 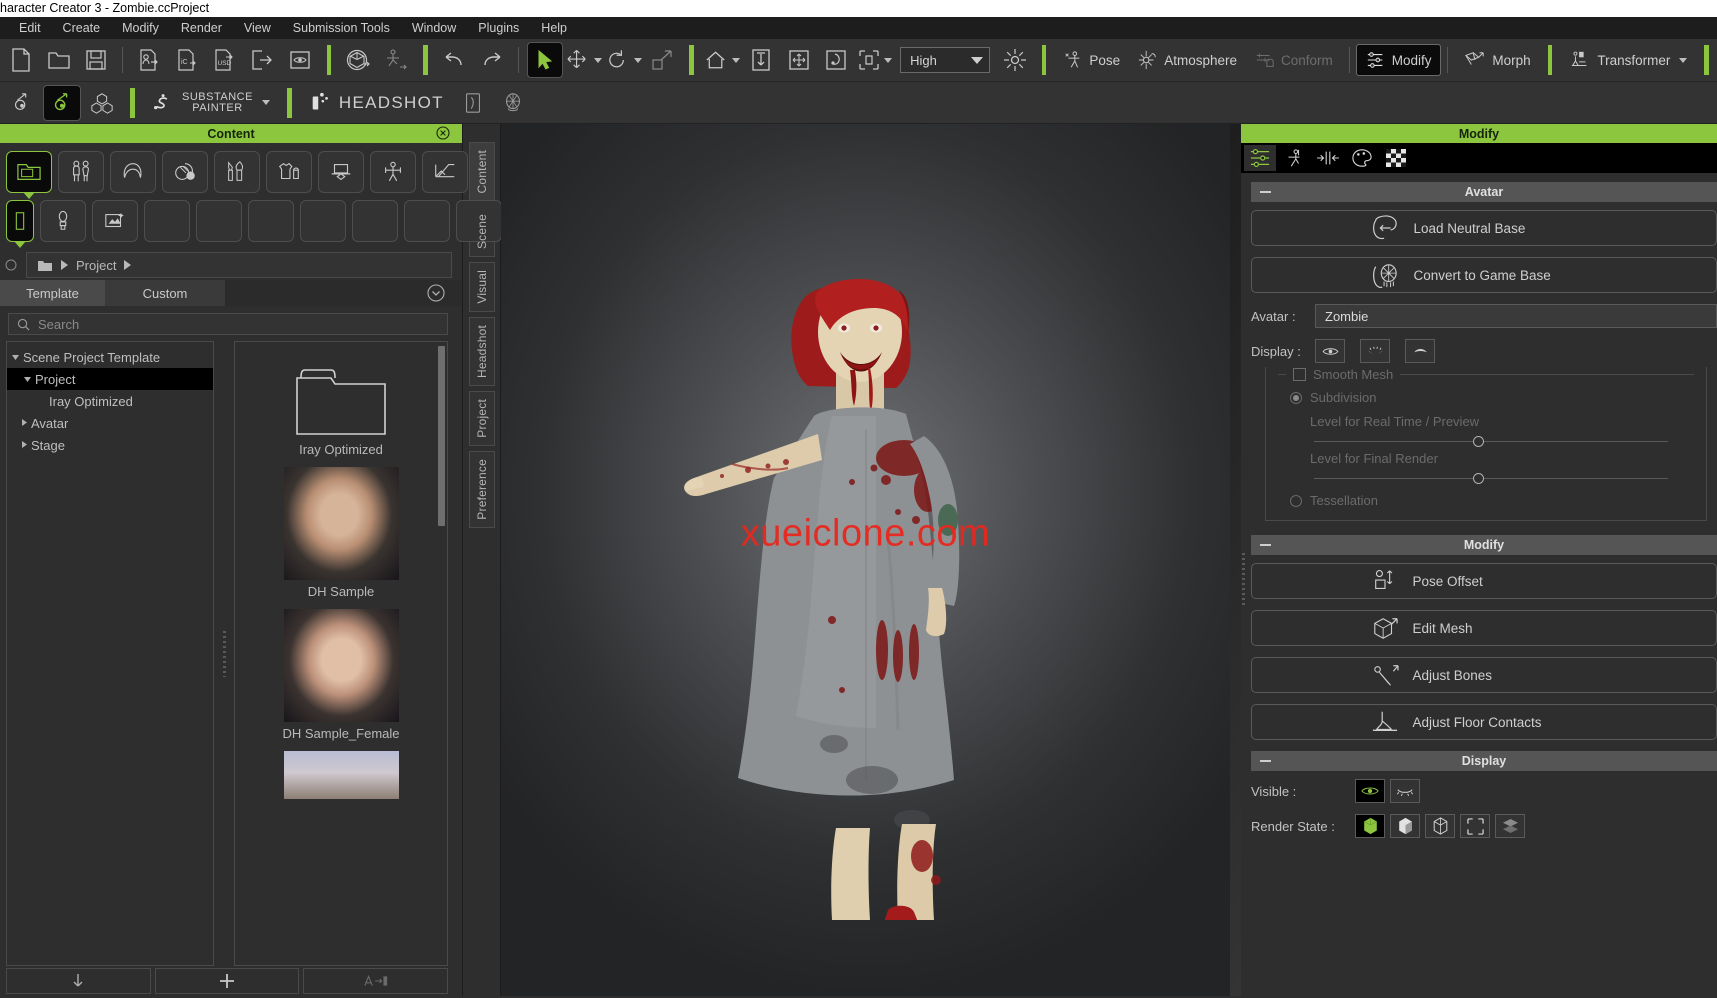 I want to click on category-skin-icon, so click(x=185, y=172).